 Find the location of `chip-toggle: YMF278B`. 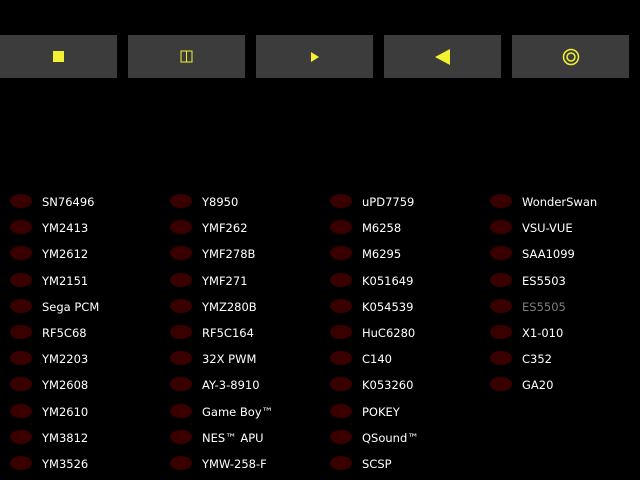

chip-toggle: YMF278B is located at coordinates (250, 253).